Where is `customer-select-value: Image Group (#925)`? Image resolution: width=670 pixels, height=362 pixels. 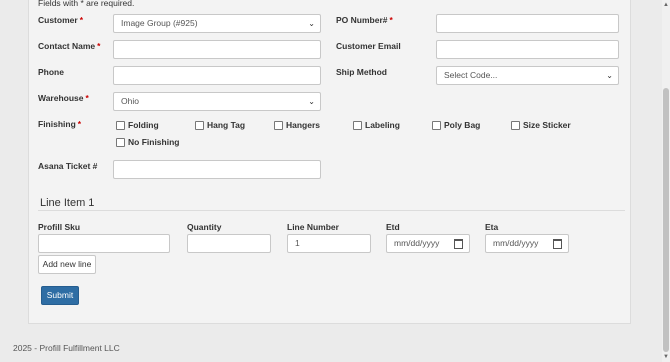 customer-select-value: Image Group (#925) is located at coordinates (159, 23).